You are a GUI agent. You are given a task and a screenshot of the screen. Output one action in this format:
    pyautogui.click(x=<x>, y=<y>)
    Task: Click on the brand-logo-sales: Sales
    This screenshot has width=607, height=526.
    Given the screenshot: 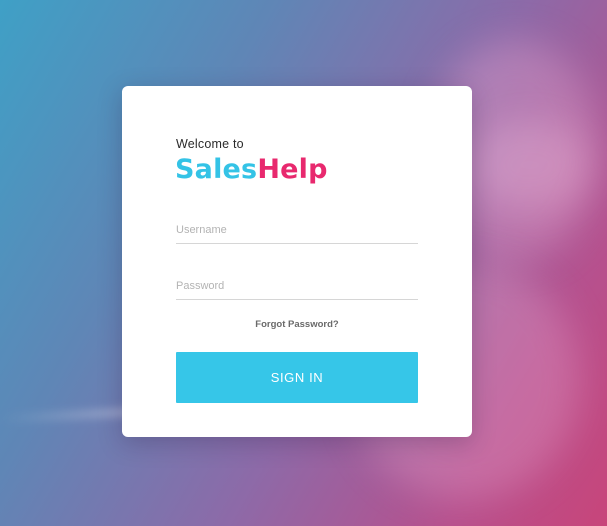 What is the action you would take?
    pyautogui.click(x=216, y=169)
    